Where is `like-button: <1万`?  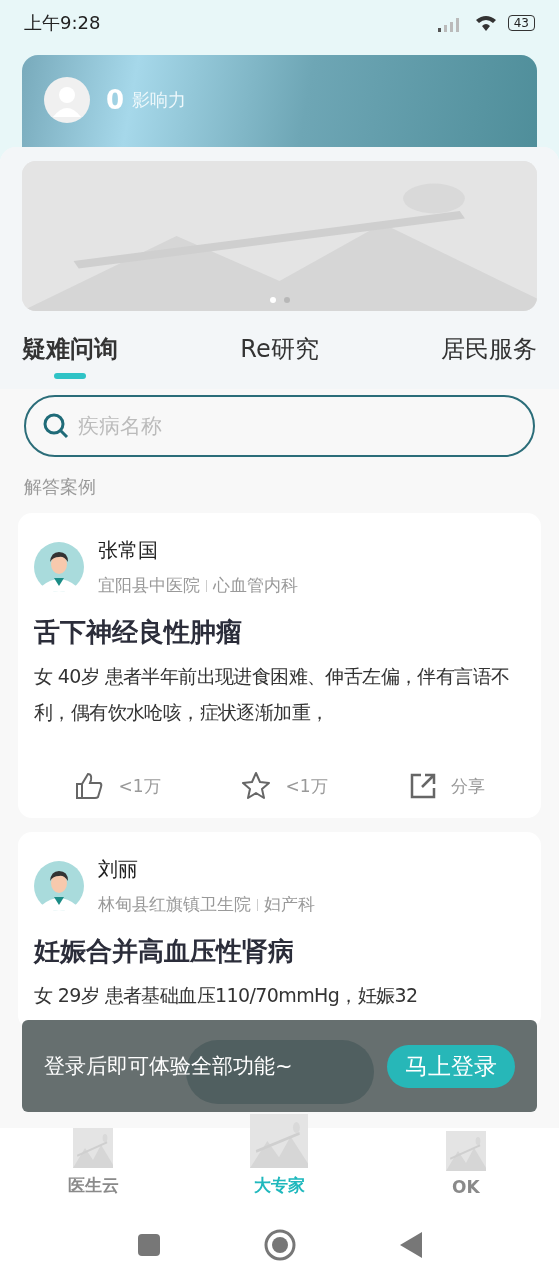
like-button: <1万 is located at coordinates (117, 786).